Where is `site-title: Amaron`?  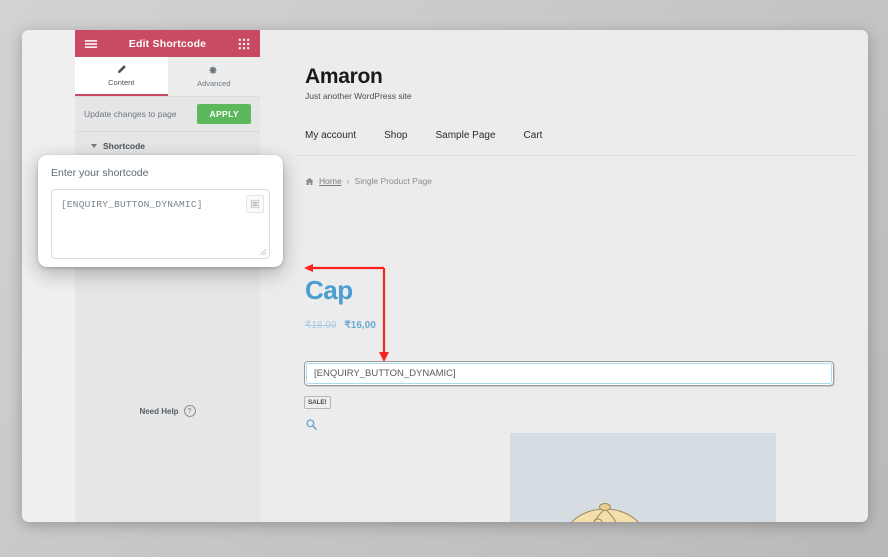
site-title: Amaron is located at coordinates (344, 76).